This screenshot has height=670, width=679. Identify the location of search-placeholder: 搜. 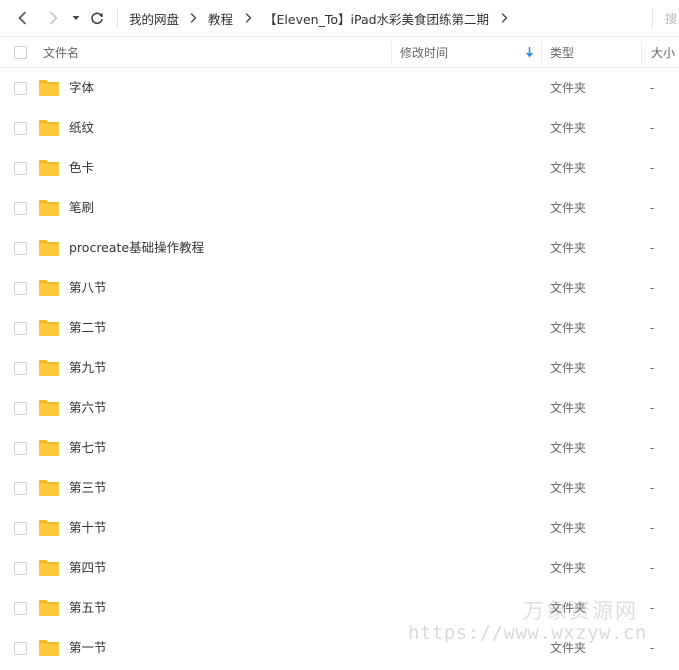
(671, 18).